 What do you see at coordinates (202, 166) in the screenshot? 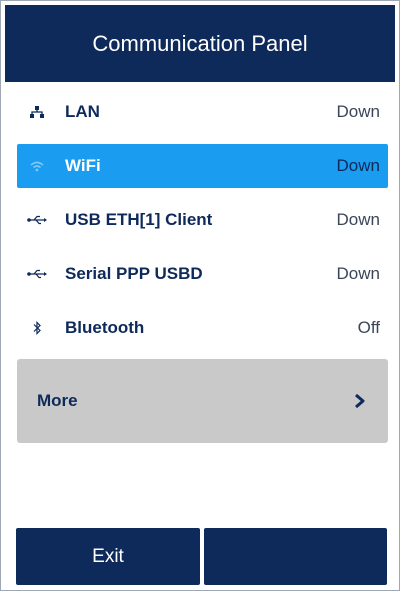
I see `interface-row-wifi: WiFi Down` at bounding box center [202, 166].